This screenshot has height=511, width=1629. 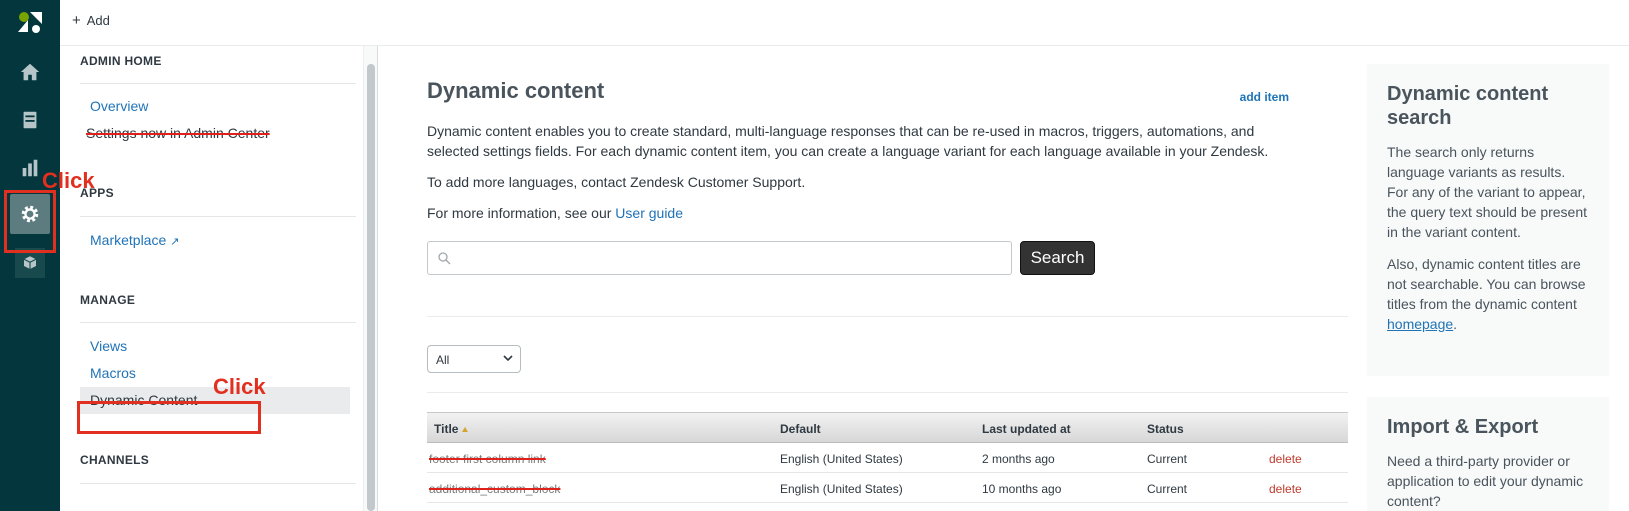 What do you see at coordinates (1018, 459) in the screenshot?
I see `row-updated: 2 months ago` at bounding box center [1018, 459].